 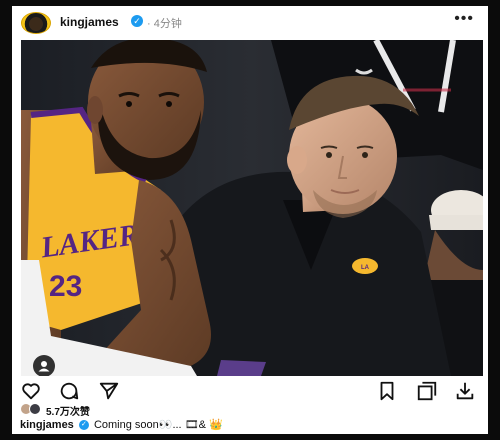 What do you see at coordinates (36, 23) in the screenshot?
I see `profile-avatar` at bounding box center [36, 23].